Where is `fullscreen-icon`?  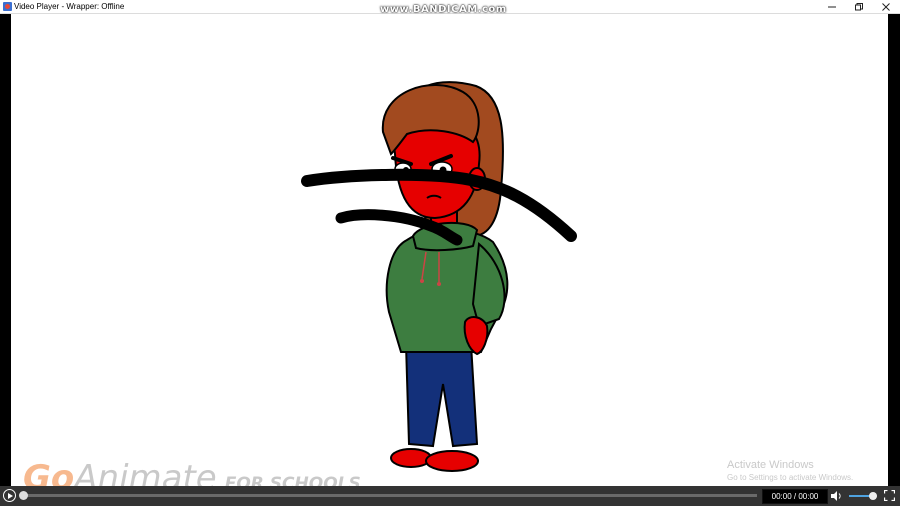
fullscreen-icon is located at coordinates (889, 495).